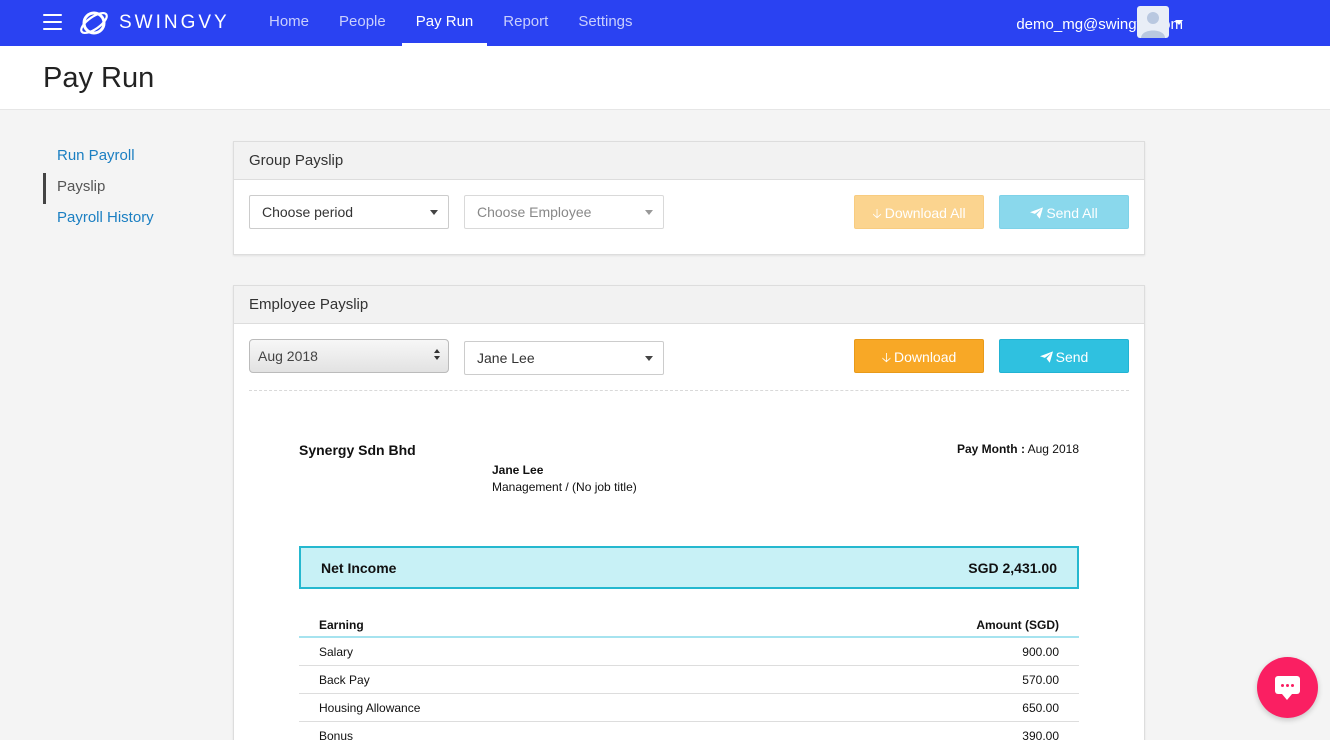 The image size is (1330, 740). I want to click on sidebar: Run Payroll Payslip Payroll History, so click(98, 188).